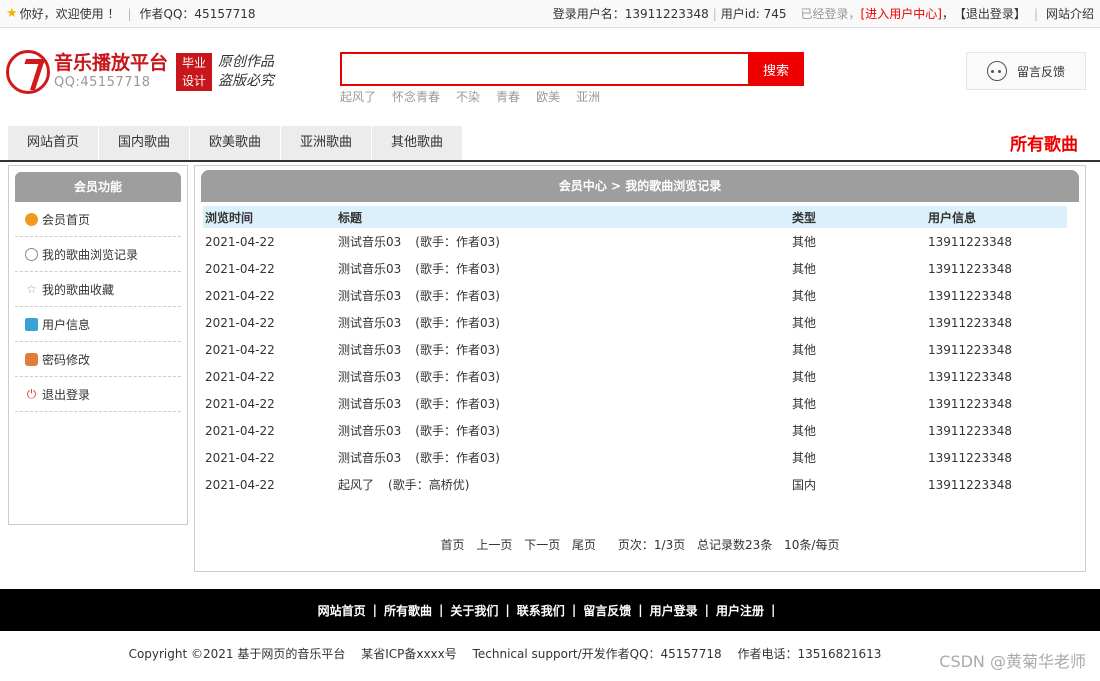 The image size is (1100, 681). I want to click on table-row: 2021-04-22 起风了 (歌手：高桥优) 国内 13911223348, so click(635, 484).